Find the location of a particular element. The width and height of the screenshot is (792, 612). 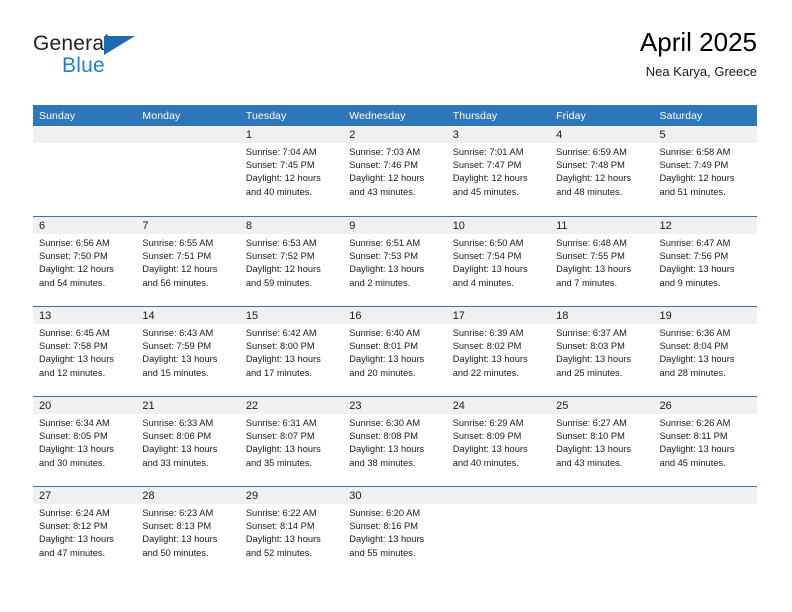

weekday-header-friday: Friday is located at coordinates (571, 115).